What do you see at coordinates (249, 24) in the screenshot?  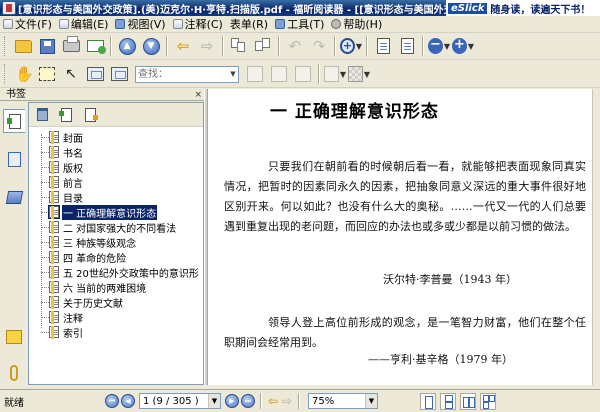 I see `menu-form: 表单(R)` at bounding box center [249, 24].